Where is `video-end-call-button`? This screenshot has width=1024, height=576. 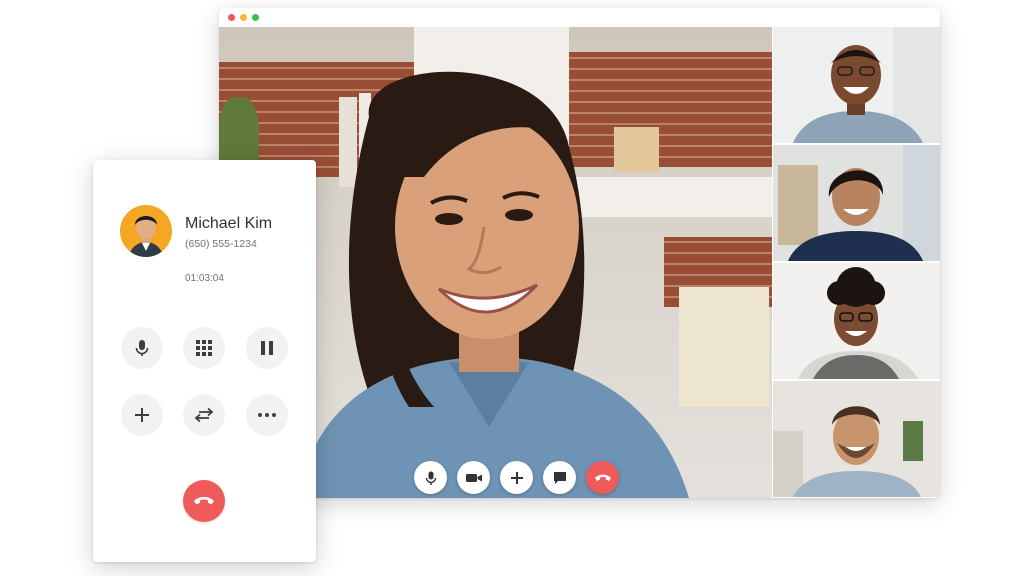 video-end-call-button is located at coordinates (602, 477).